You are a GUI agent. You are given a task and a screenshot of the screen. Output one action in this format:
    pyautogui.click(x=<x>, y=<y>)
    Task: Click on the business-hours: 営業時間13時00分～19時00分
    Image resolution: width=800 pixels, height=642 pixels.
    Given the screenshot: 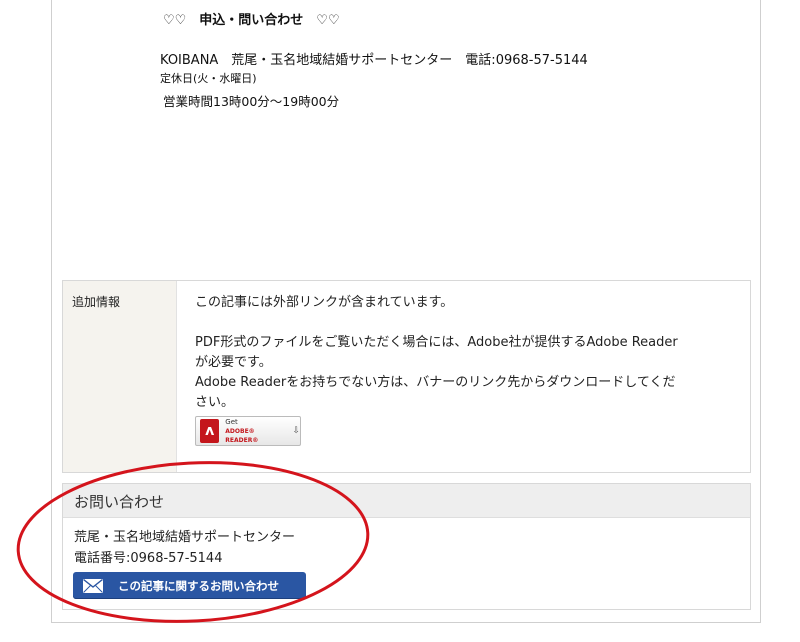 What is the action you would take?
    pyautogui.click(x=251, y=101)
    